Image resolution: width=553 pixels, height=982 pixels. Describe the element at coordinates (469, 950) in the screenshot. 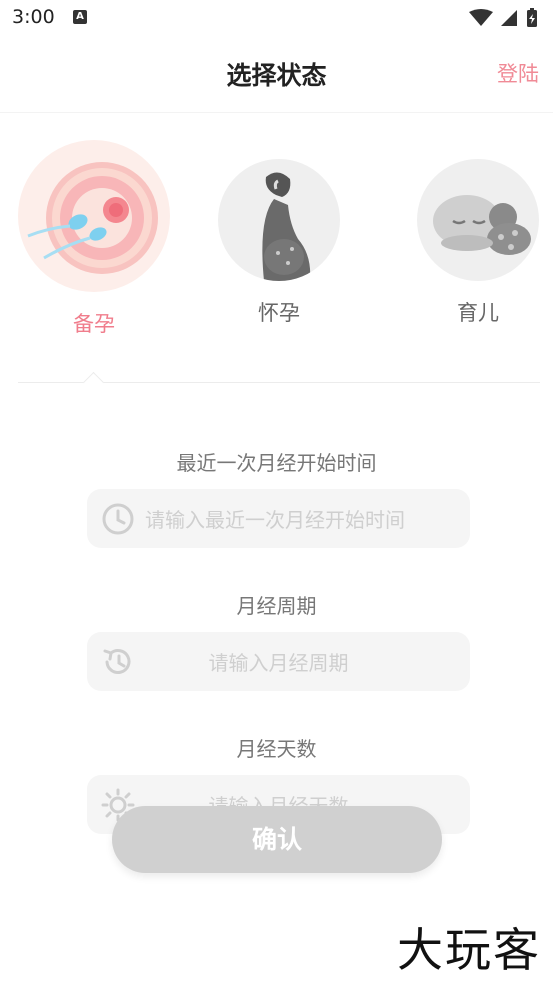

I see `watermark-logo: 大玩客` at that location.